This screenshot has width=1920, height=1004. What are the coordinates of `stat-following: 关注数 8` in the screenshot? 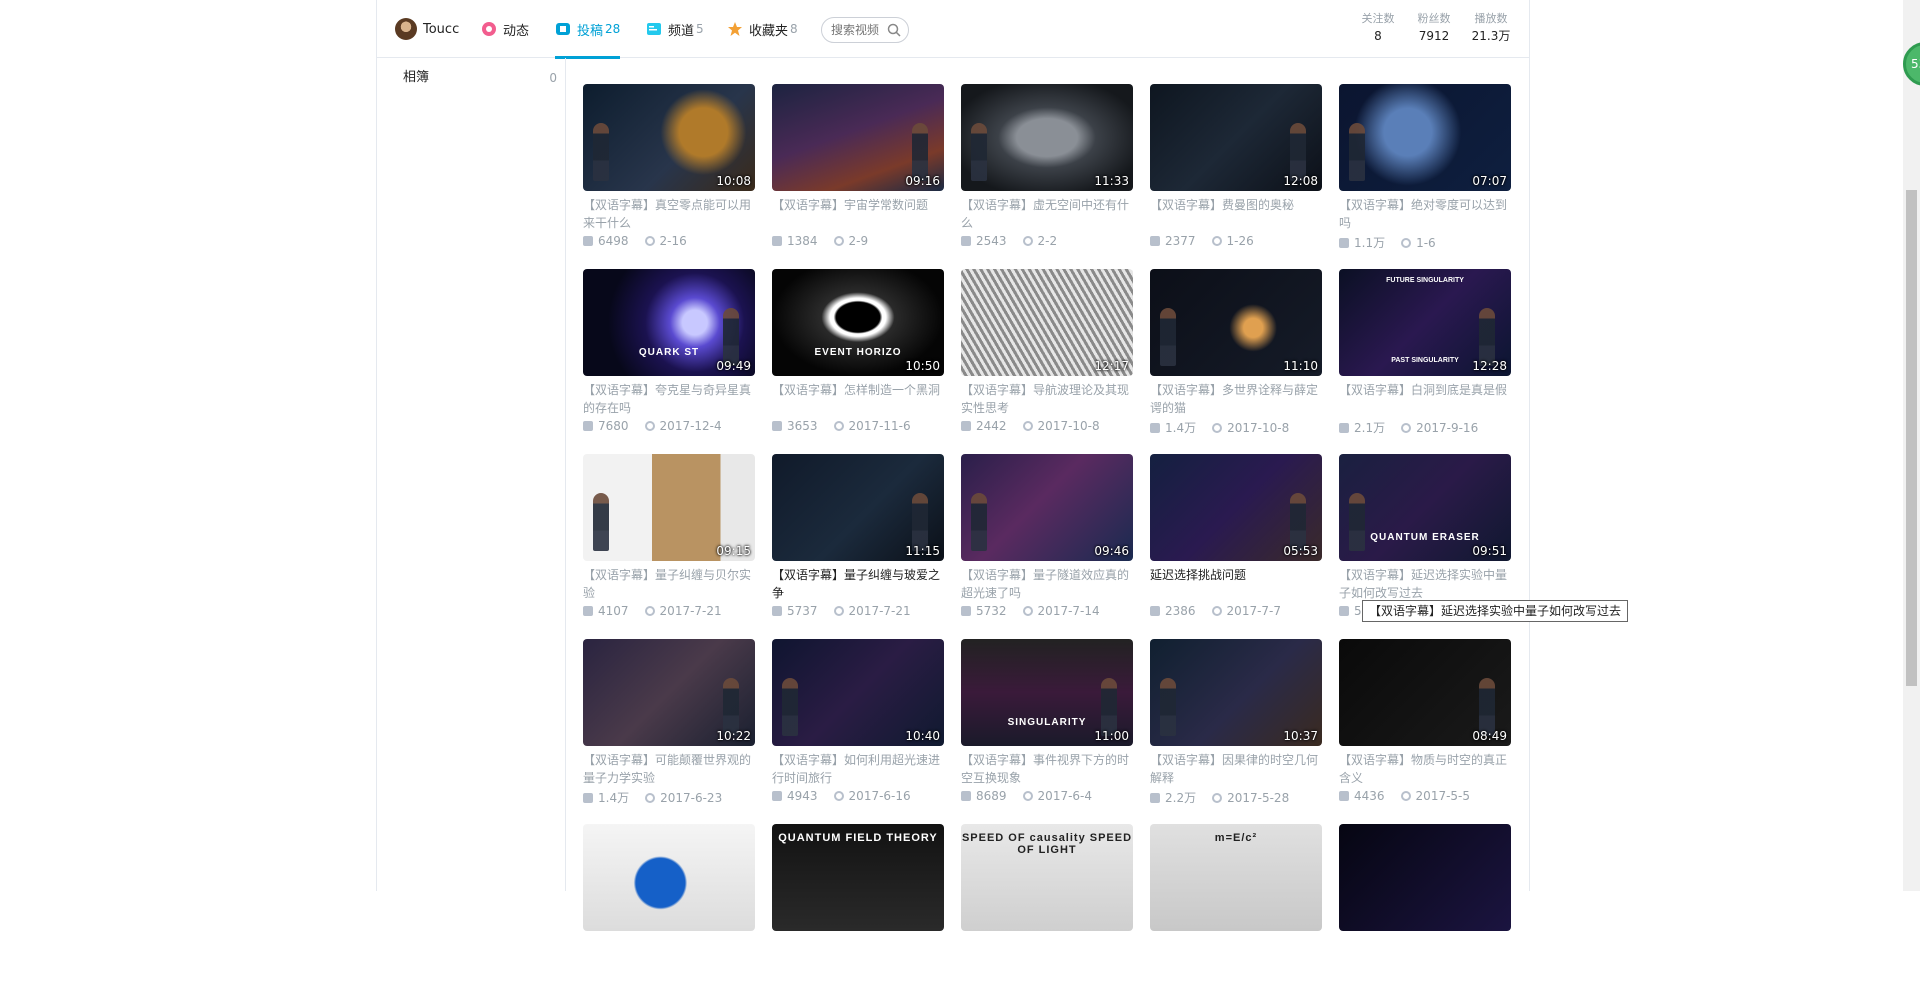 It's located at (1378, 28).